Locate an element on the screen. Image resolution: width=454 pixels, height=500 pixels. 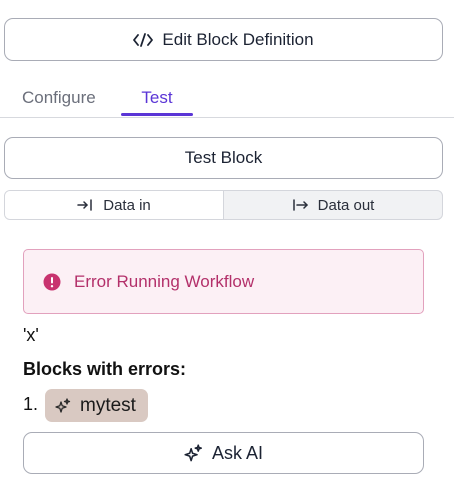
test-block-label: Test Block is located at coordinates (223, 157).